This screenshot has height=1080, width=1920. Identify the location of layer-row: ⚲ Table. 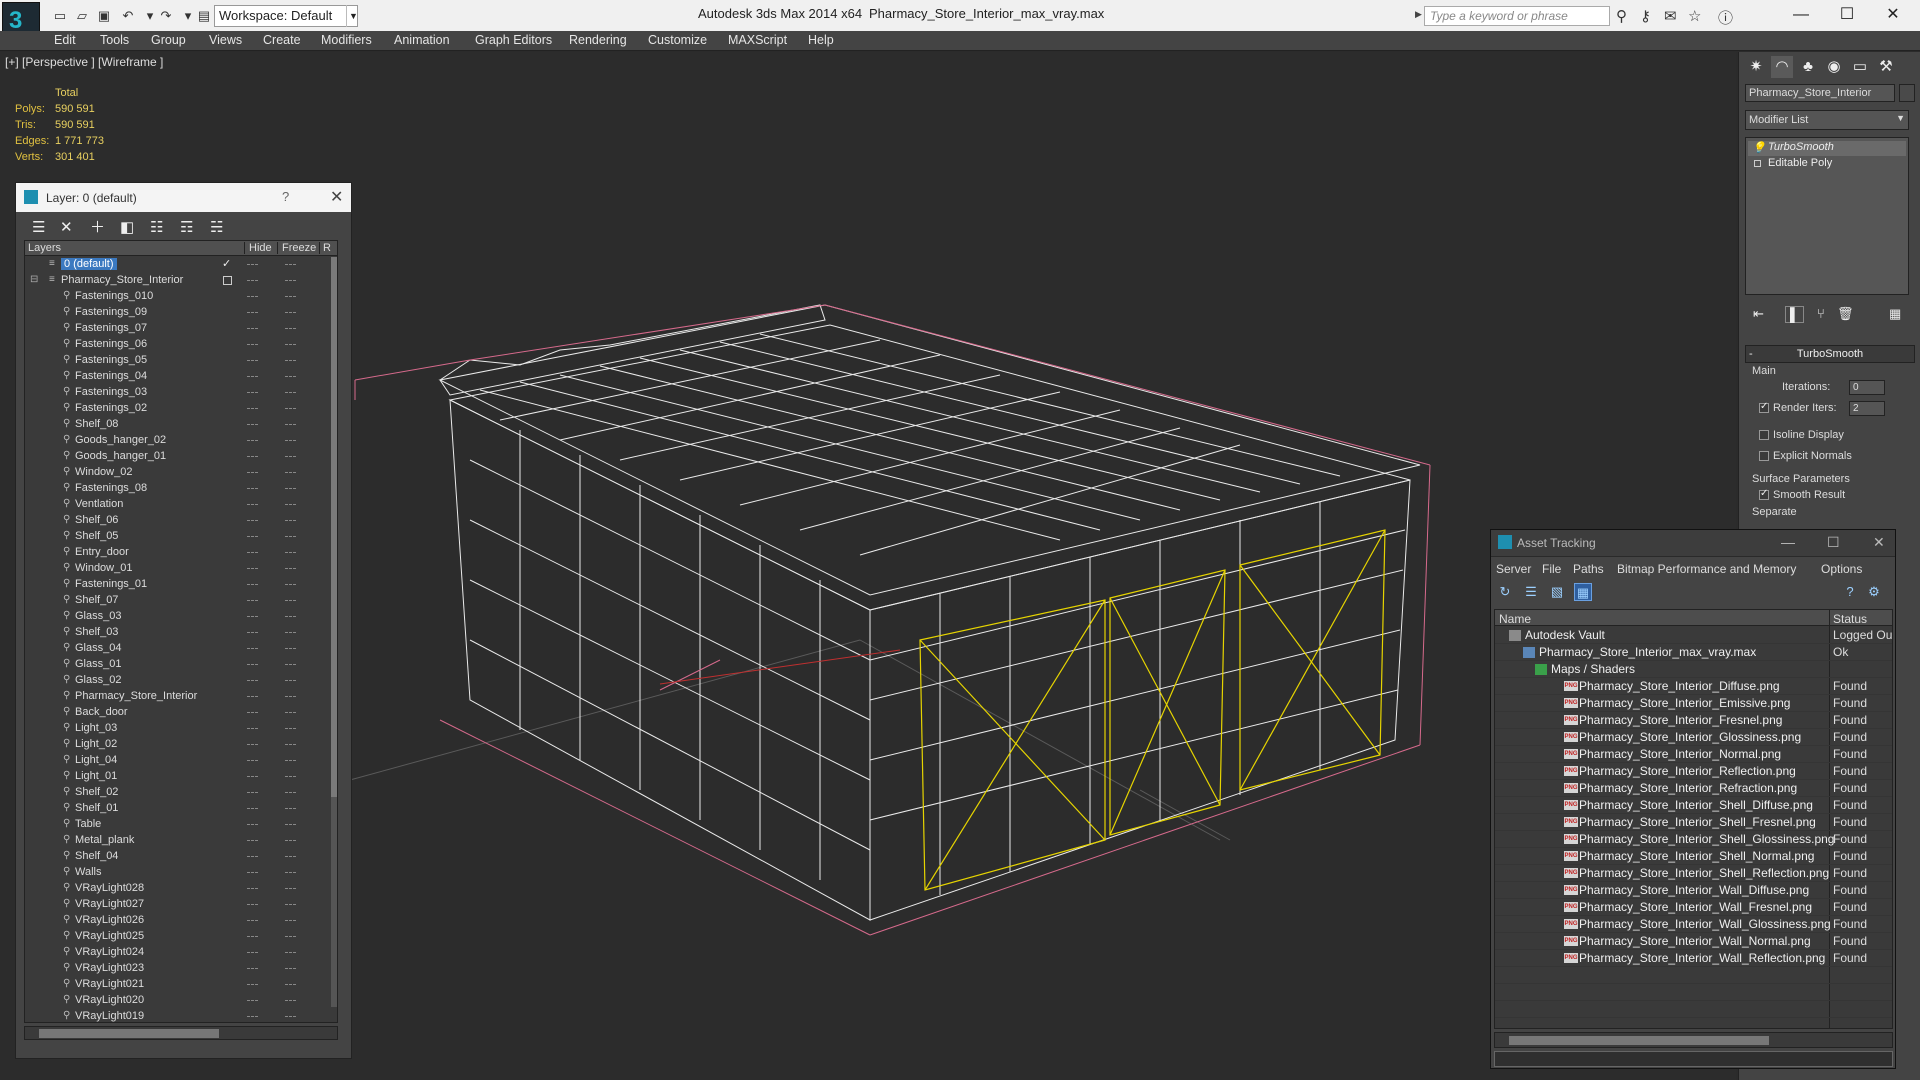
(178, 825).